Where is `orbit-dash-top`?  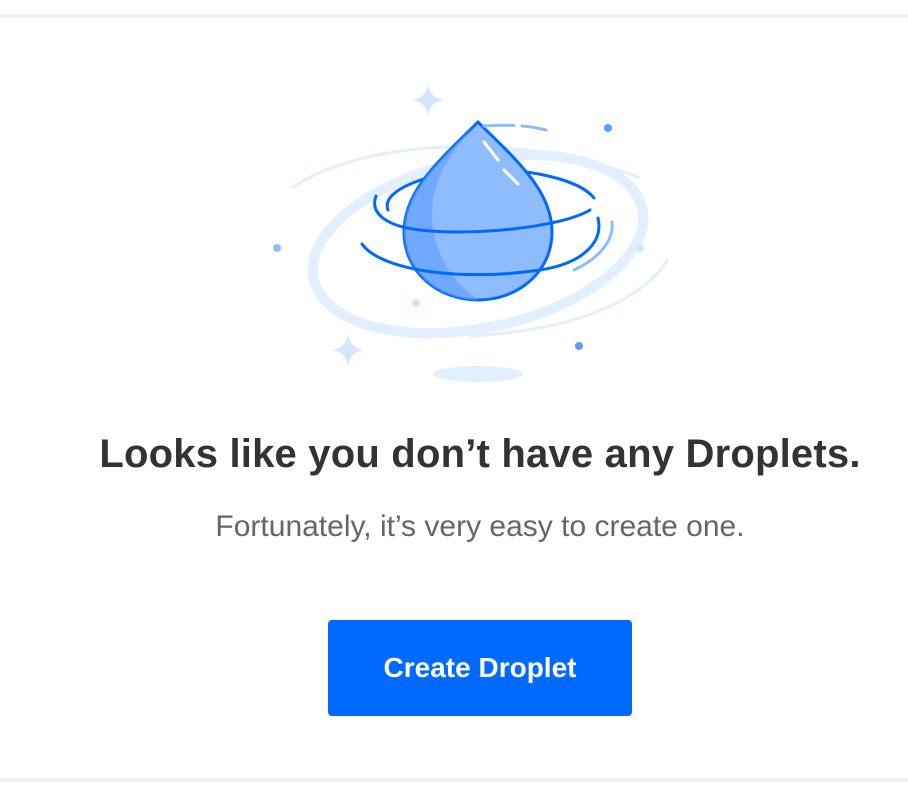
orbit-dash-top is located at coordinates (515, 127).